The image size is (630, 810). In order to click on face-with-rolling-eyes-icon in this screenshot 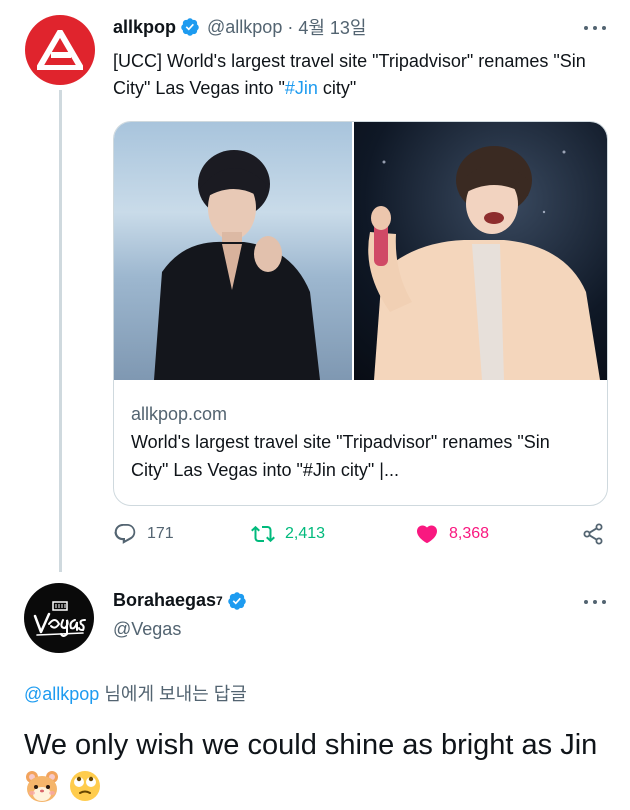, I will do `click(85, 786)`.